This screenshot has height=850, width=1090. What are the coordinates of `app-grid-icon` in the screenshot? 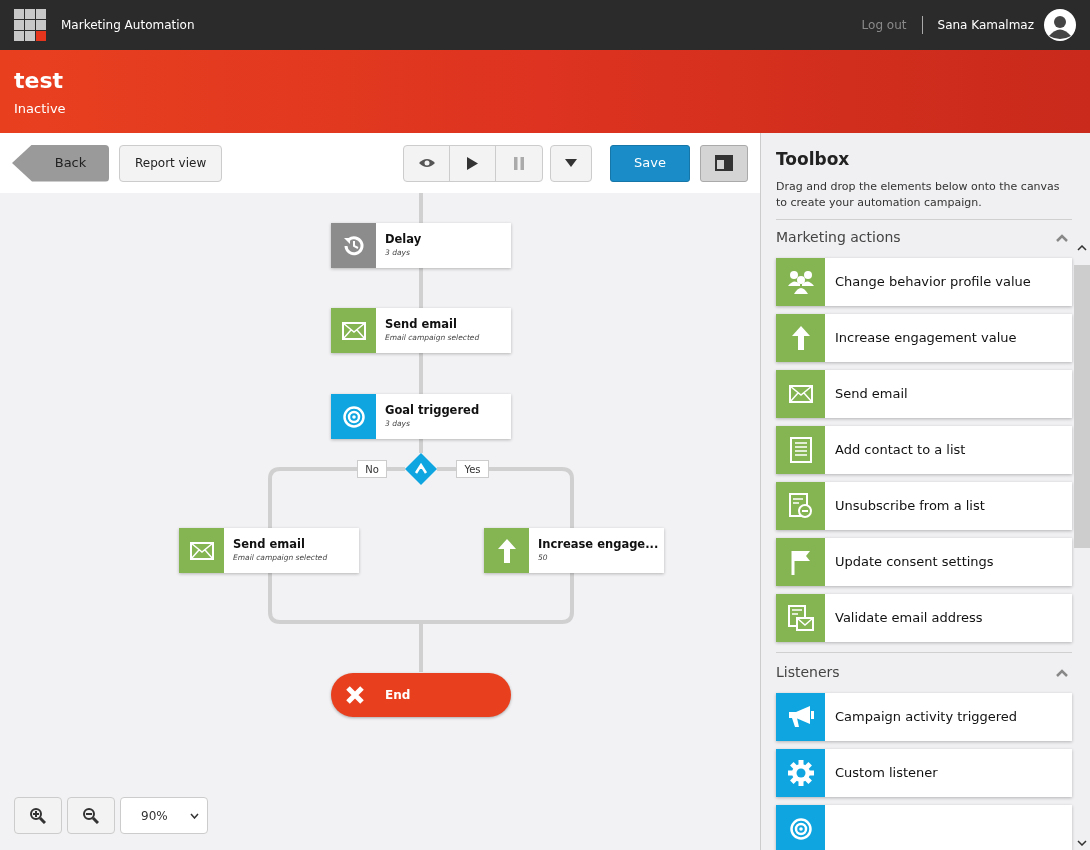 It's located at (30, 25).